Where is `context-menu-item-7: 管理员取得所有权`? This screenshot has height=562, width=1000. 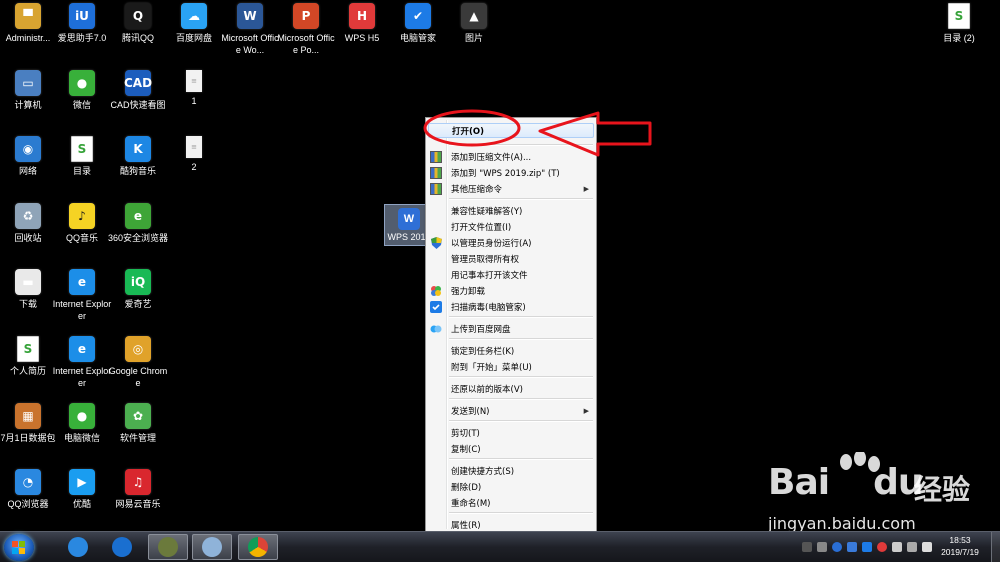 context-menu-item-7: 管理员取得所有权 is located at coordinates (511, 258).